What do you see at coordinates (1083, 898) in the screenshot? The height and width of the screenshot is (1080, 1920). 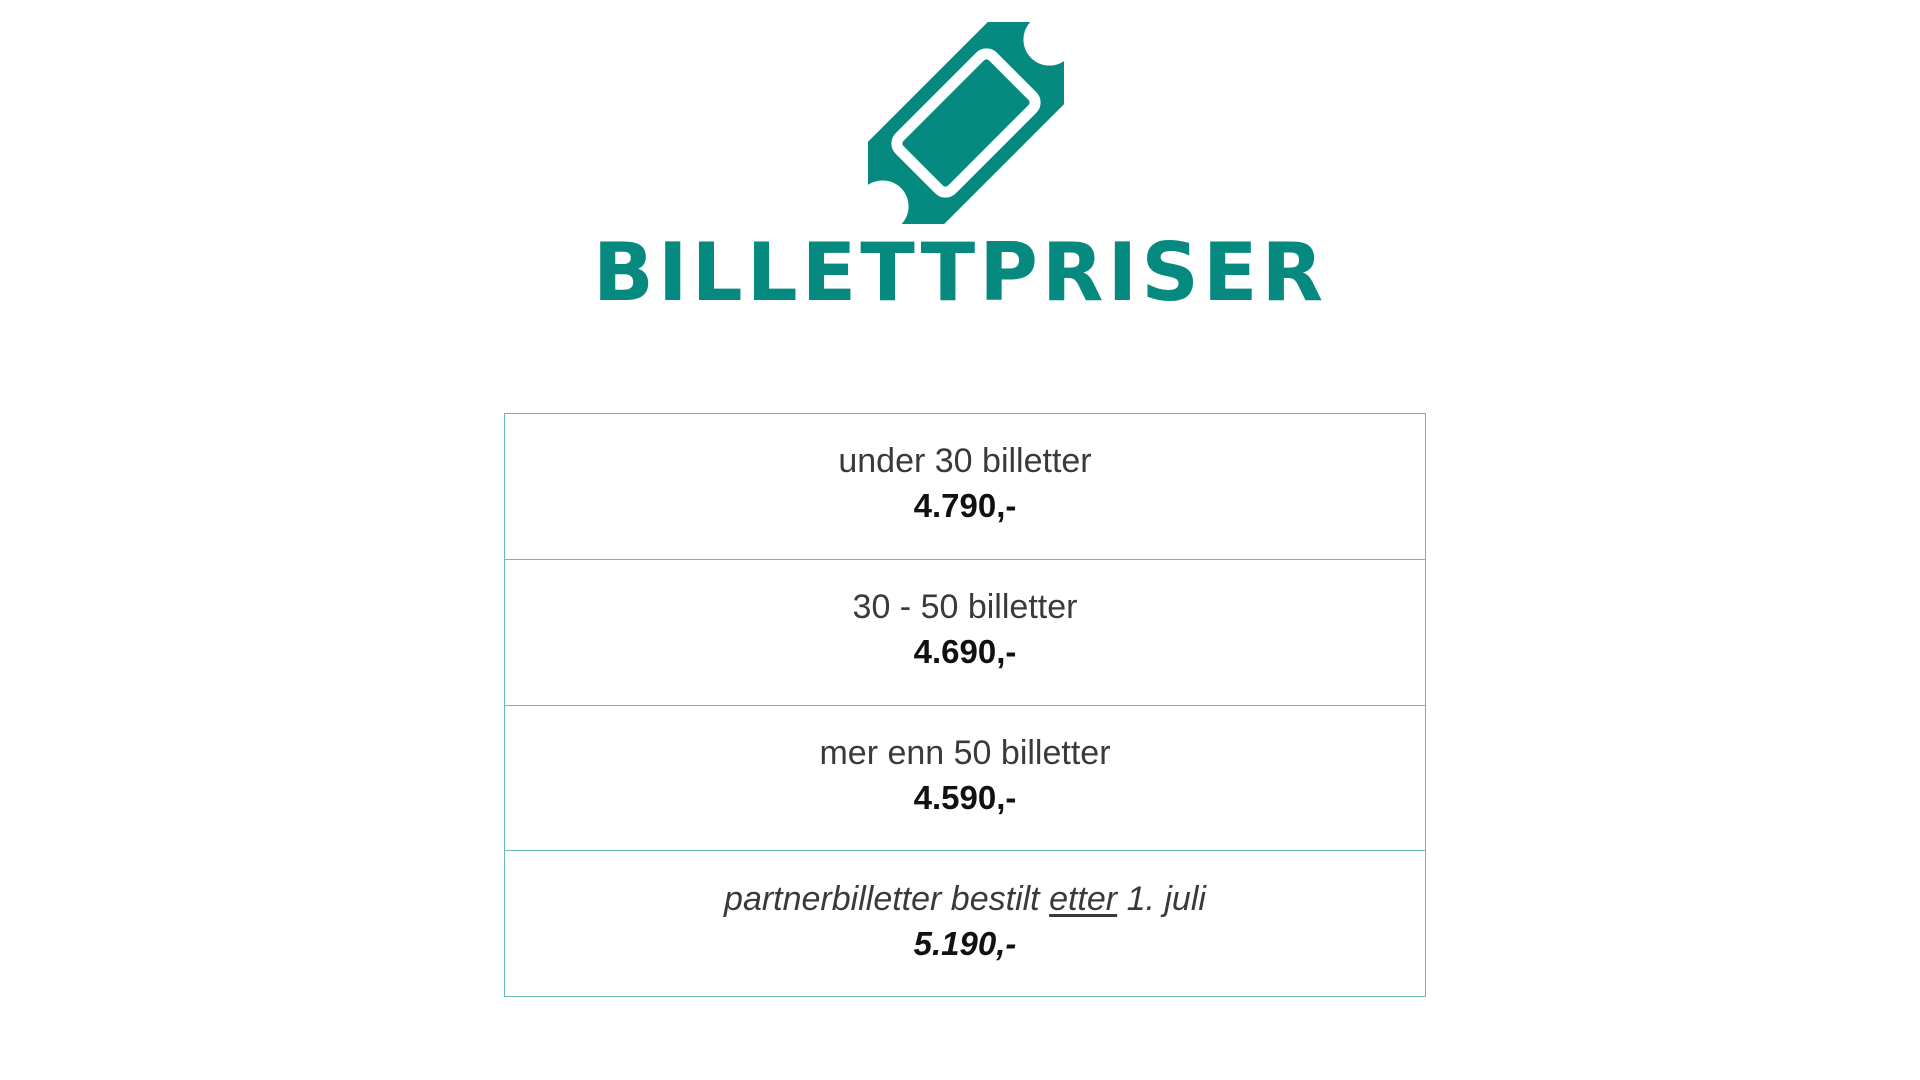 I see `label-emphasis: etter` at bounding box center [1083, 898].